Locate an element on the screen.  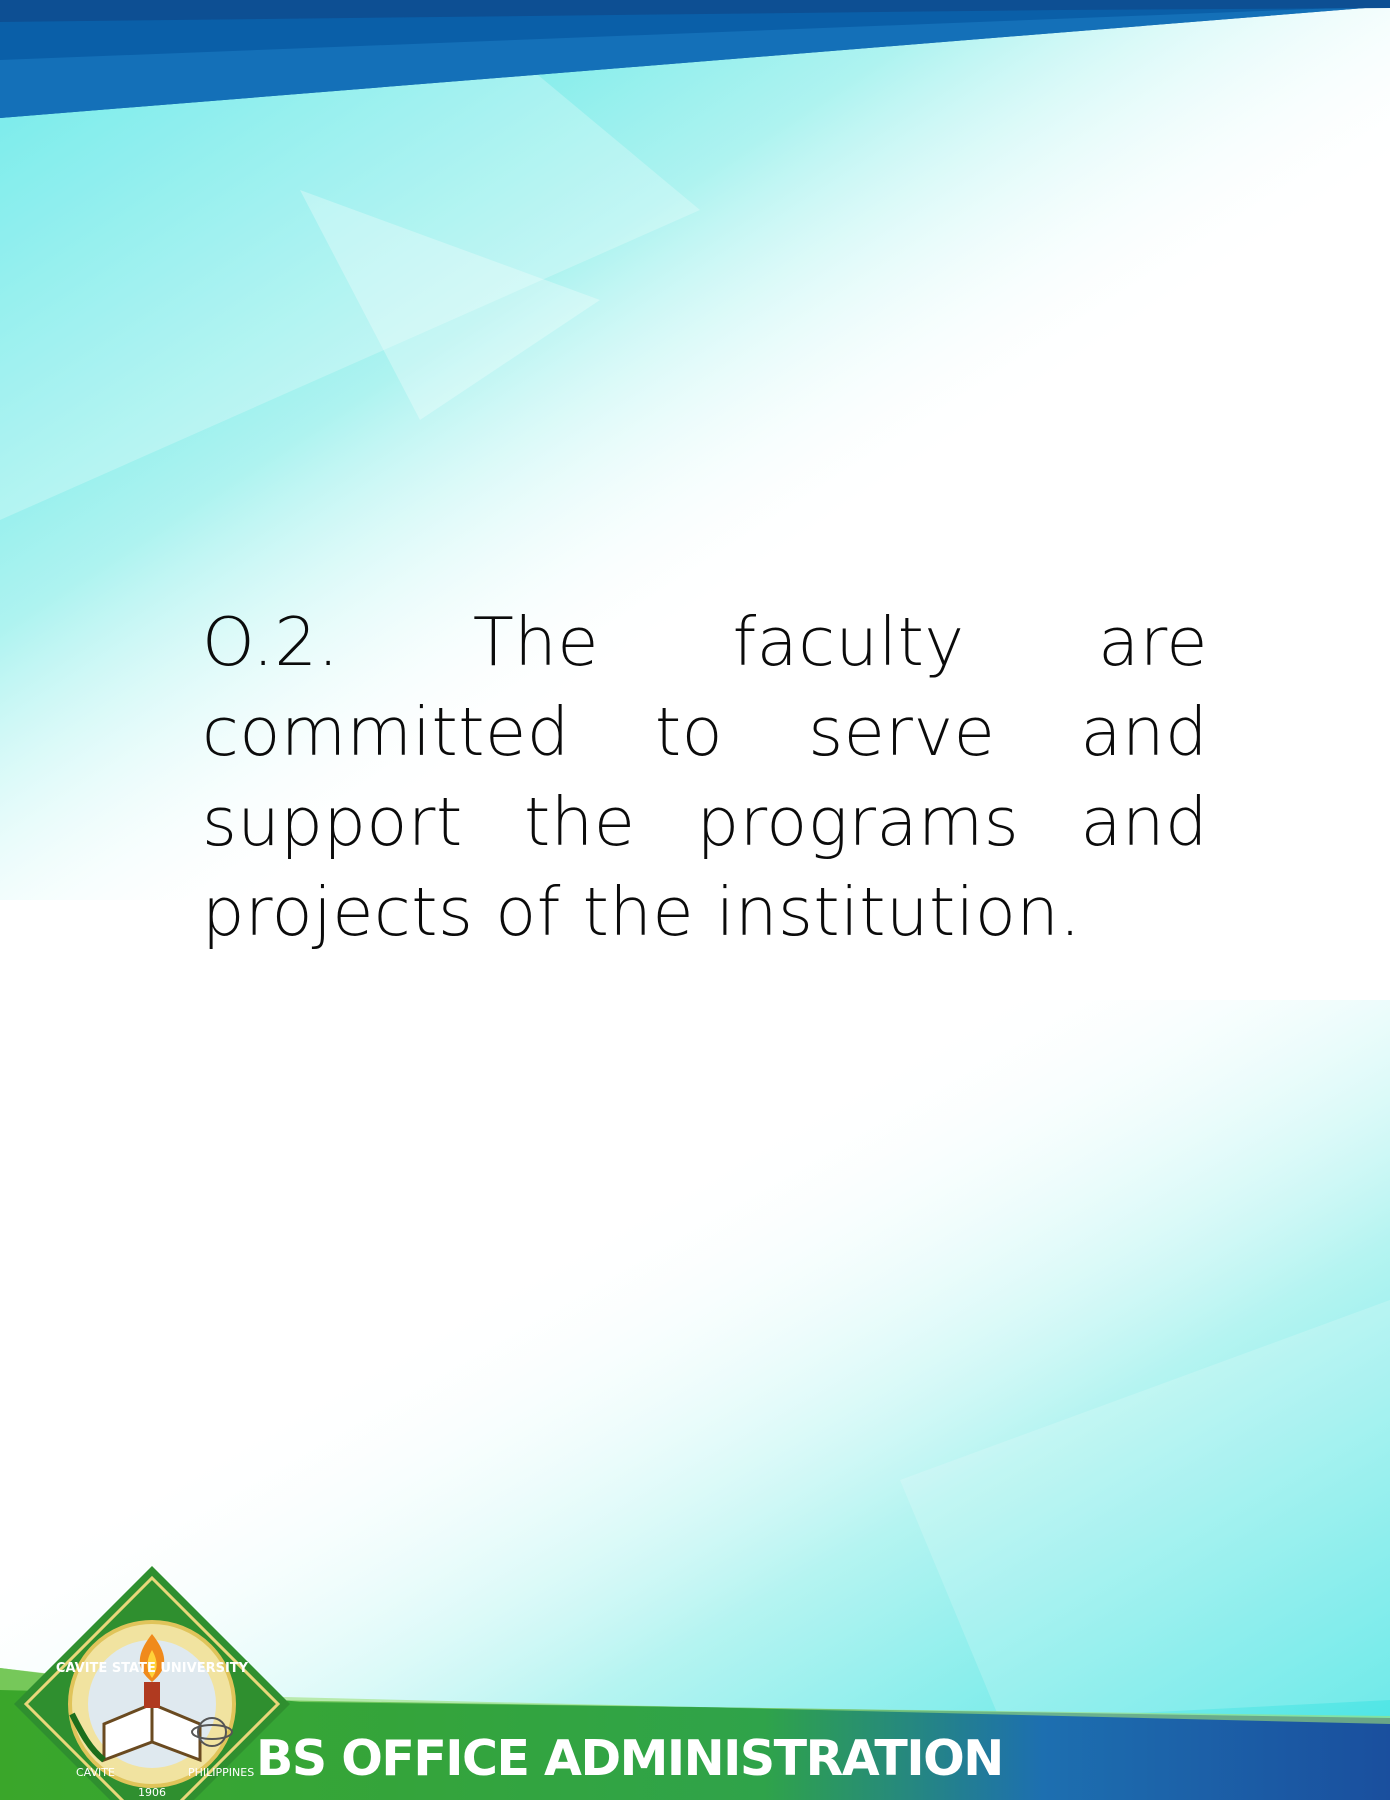
svg-text: PHILIPPINES is located at coordinates (221, 1772).